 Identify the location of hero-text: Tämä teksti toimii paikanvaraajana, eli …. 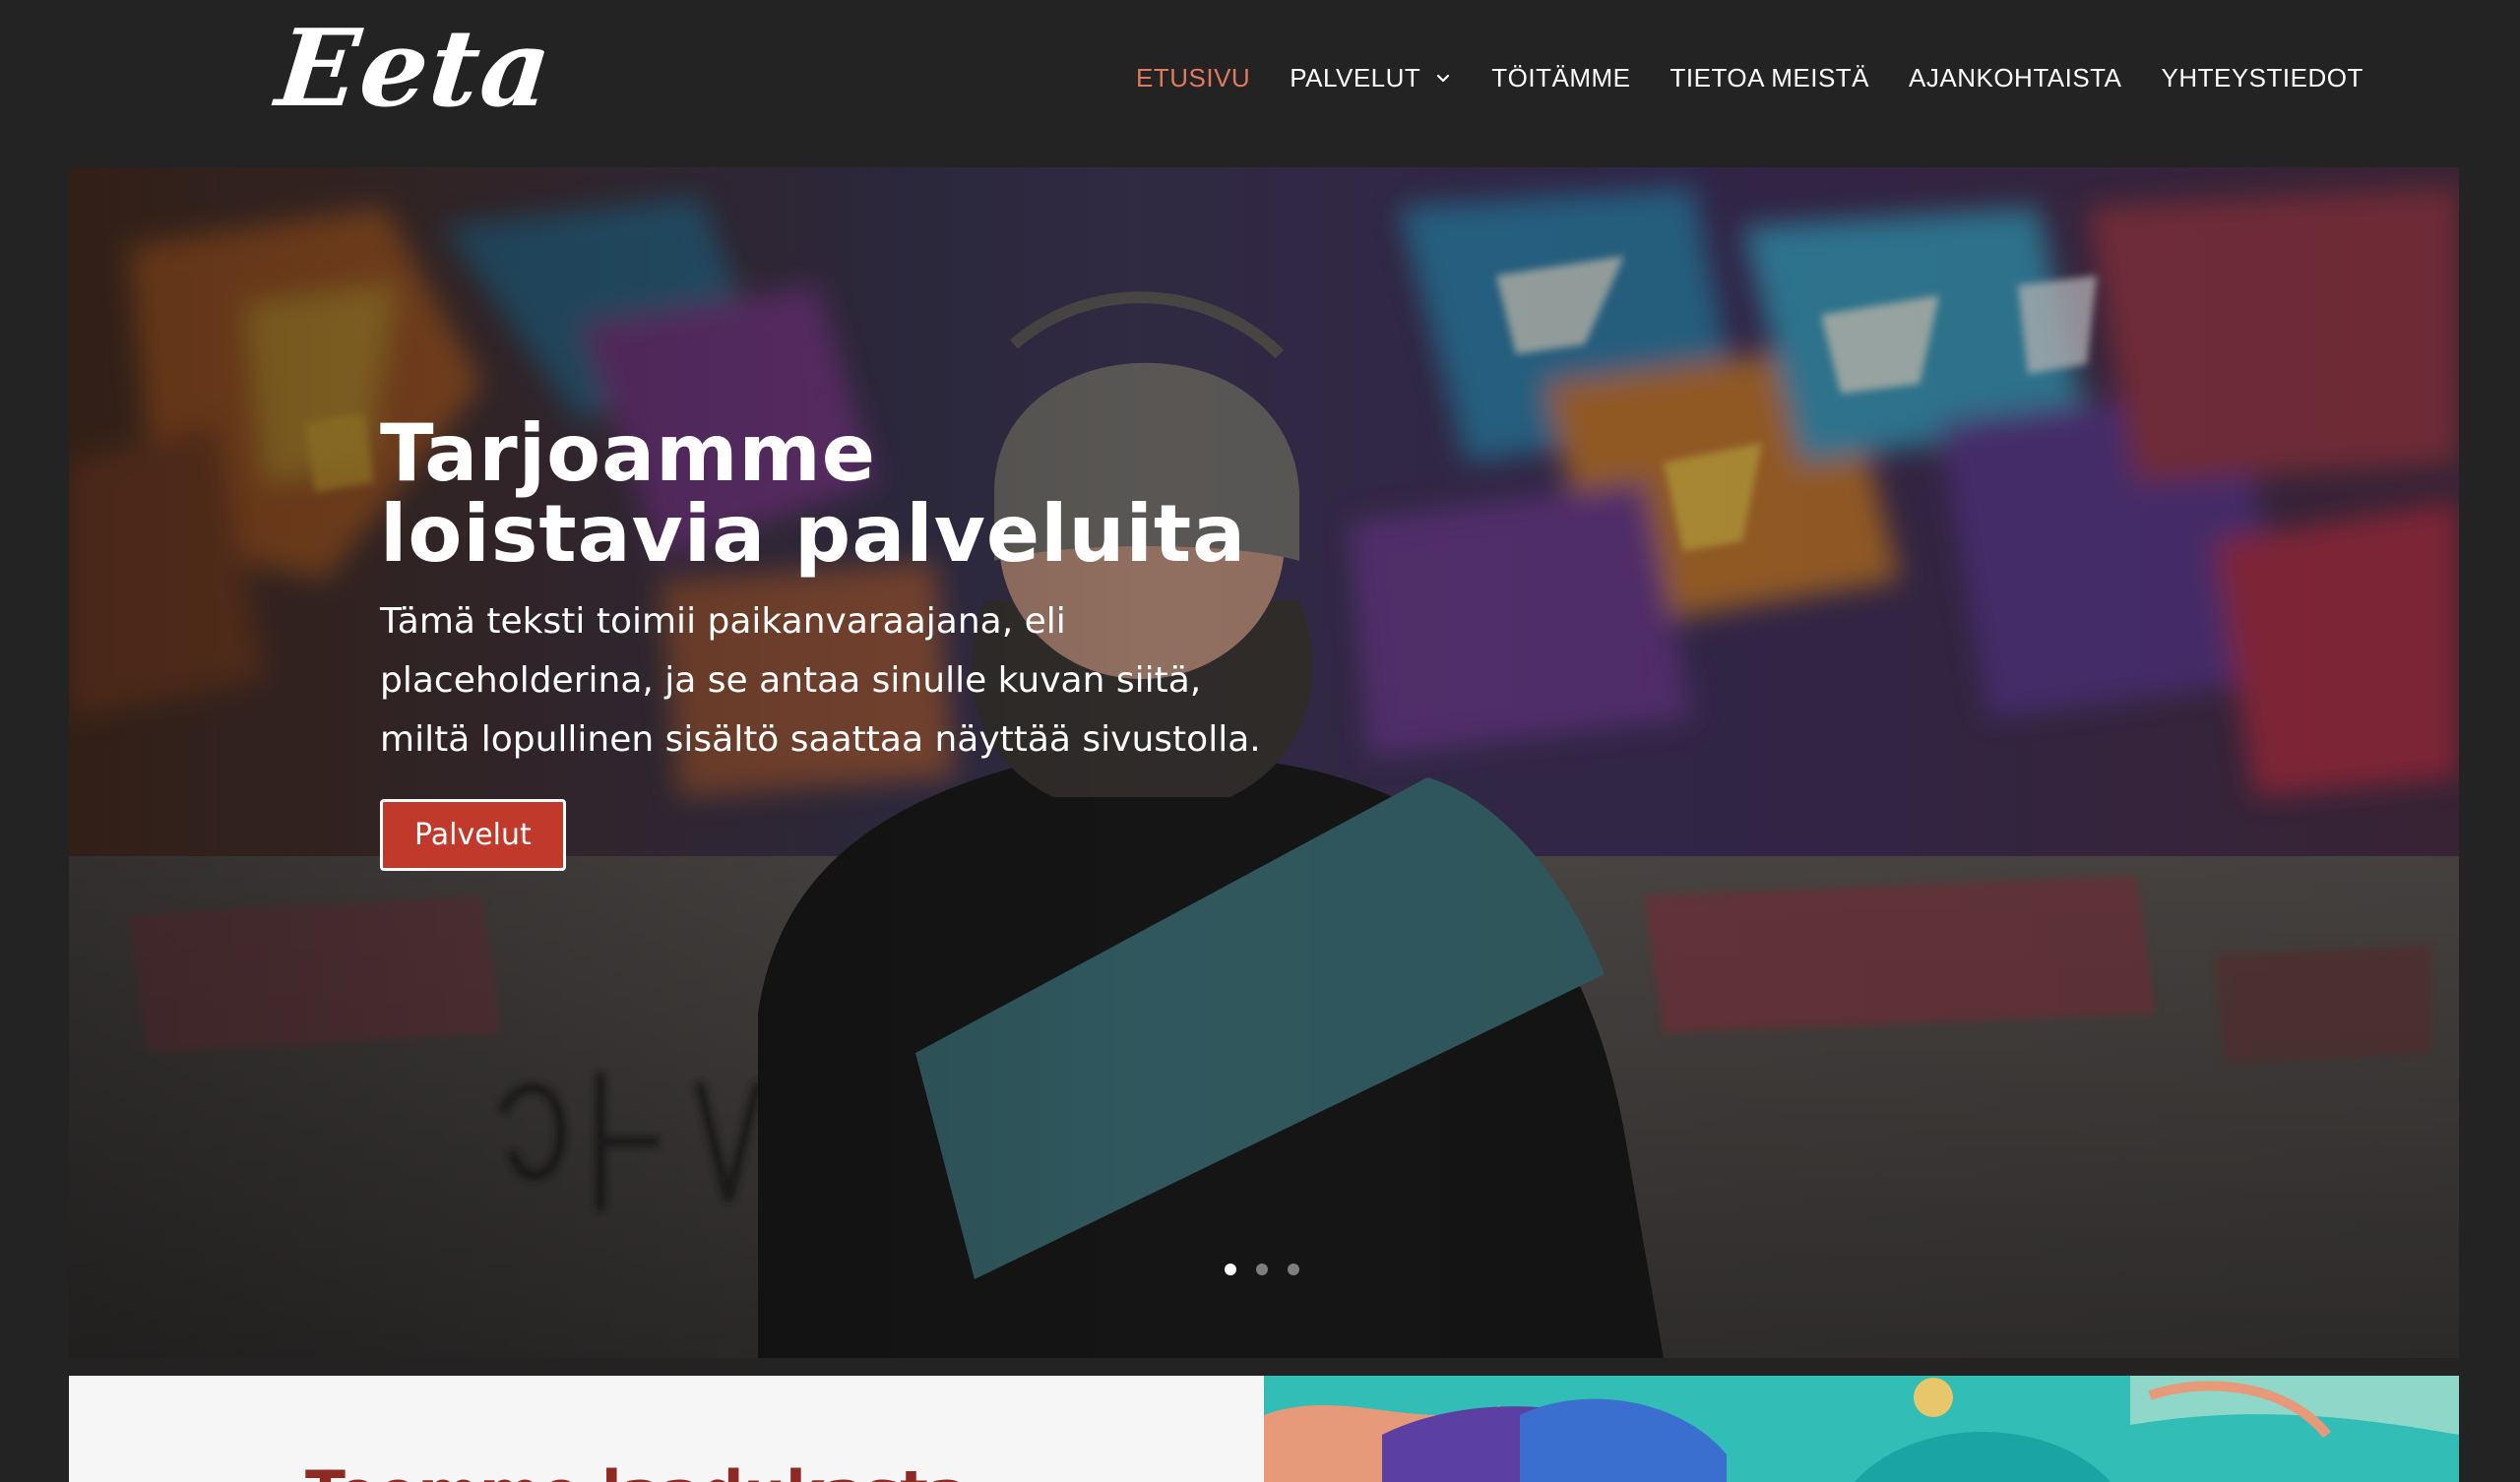
(820, 680).